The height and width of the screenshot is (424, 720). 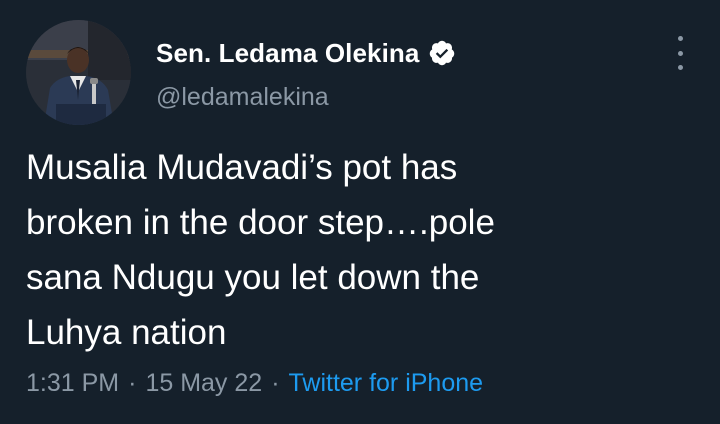 I want to click on author-handle: @ledamalekina, so click(x=242, y=97).